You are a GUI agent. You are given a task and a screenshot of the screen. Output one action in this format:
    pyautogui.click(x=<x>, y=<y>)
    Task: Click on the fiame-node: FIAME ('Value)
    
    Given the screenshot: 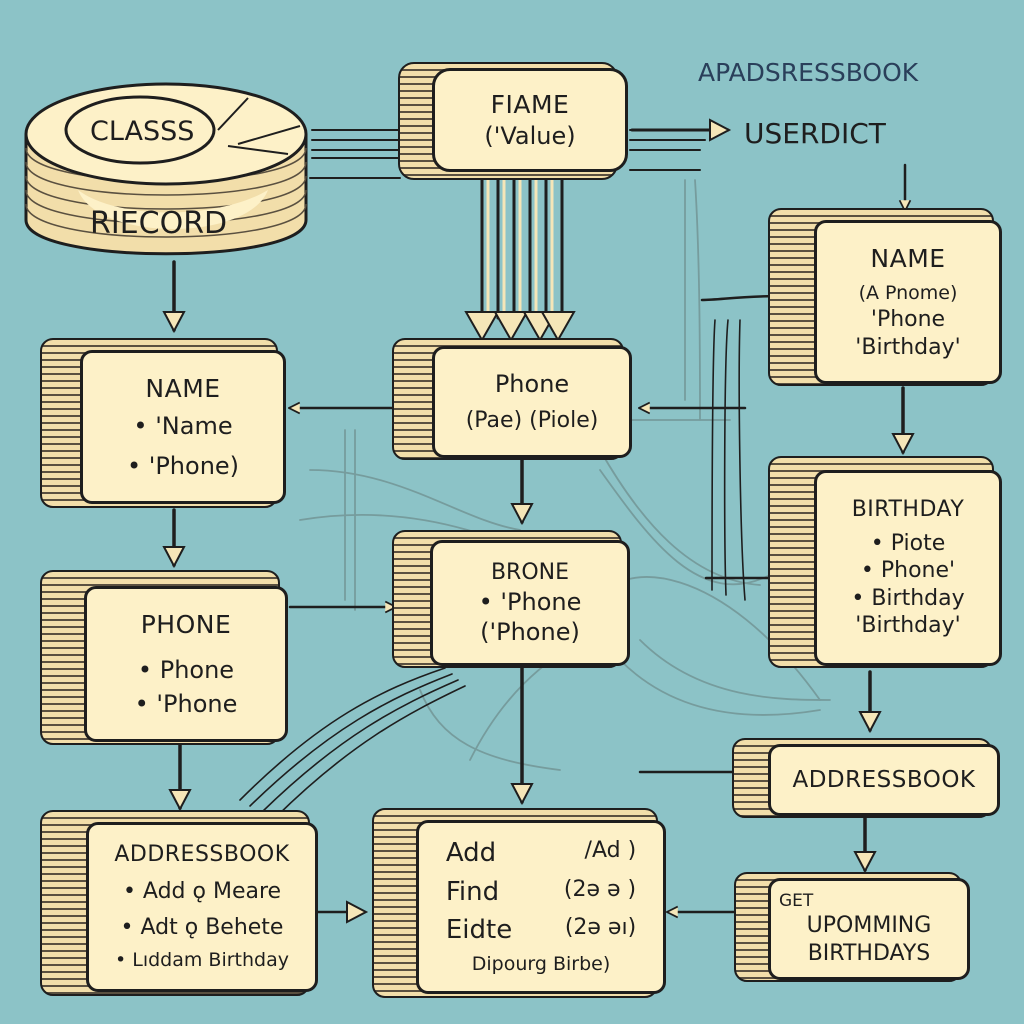 What is the action you would take?
    pyautogui.click(x=514, y=121)
    